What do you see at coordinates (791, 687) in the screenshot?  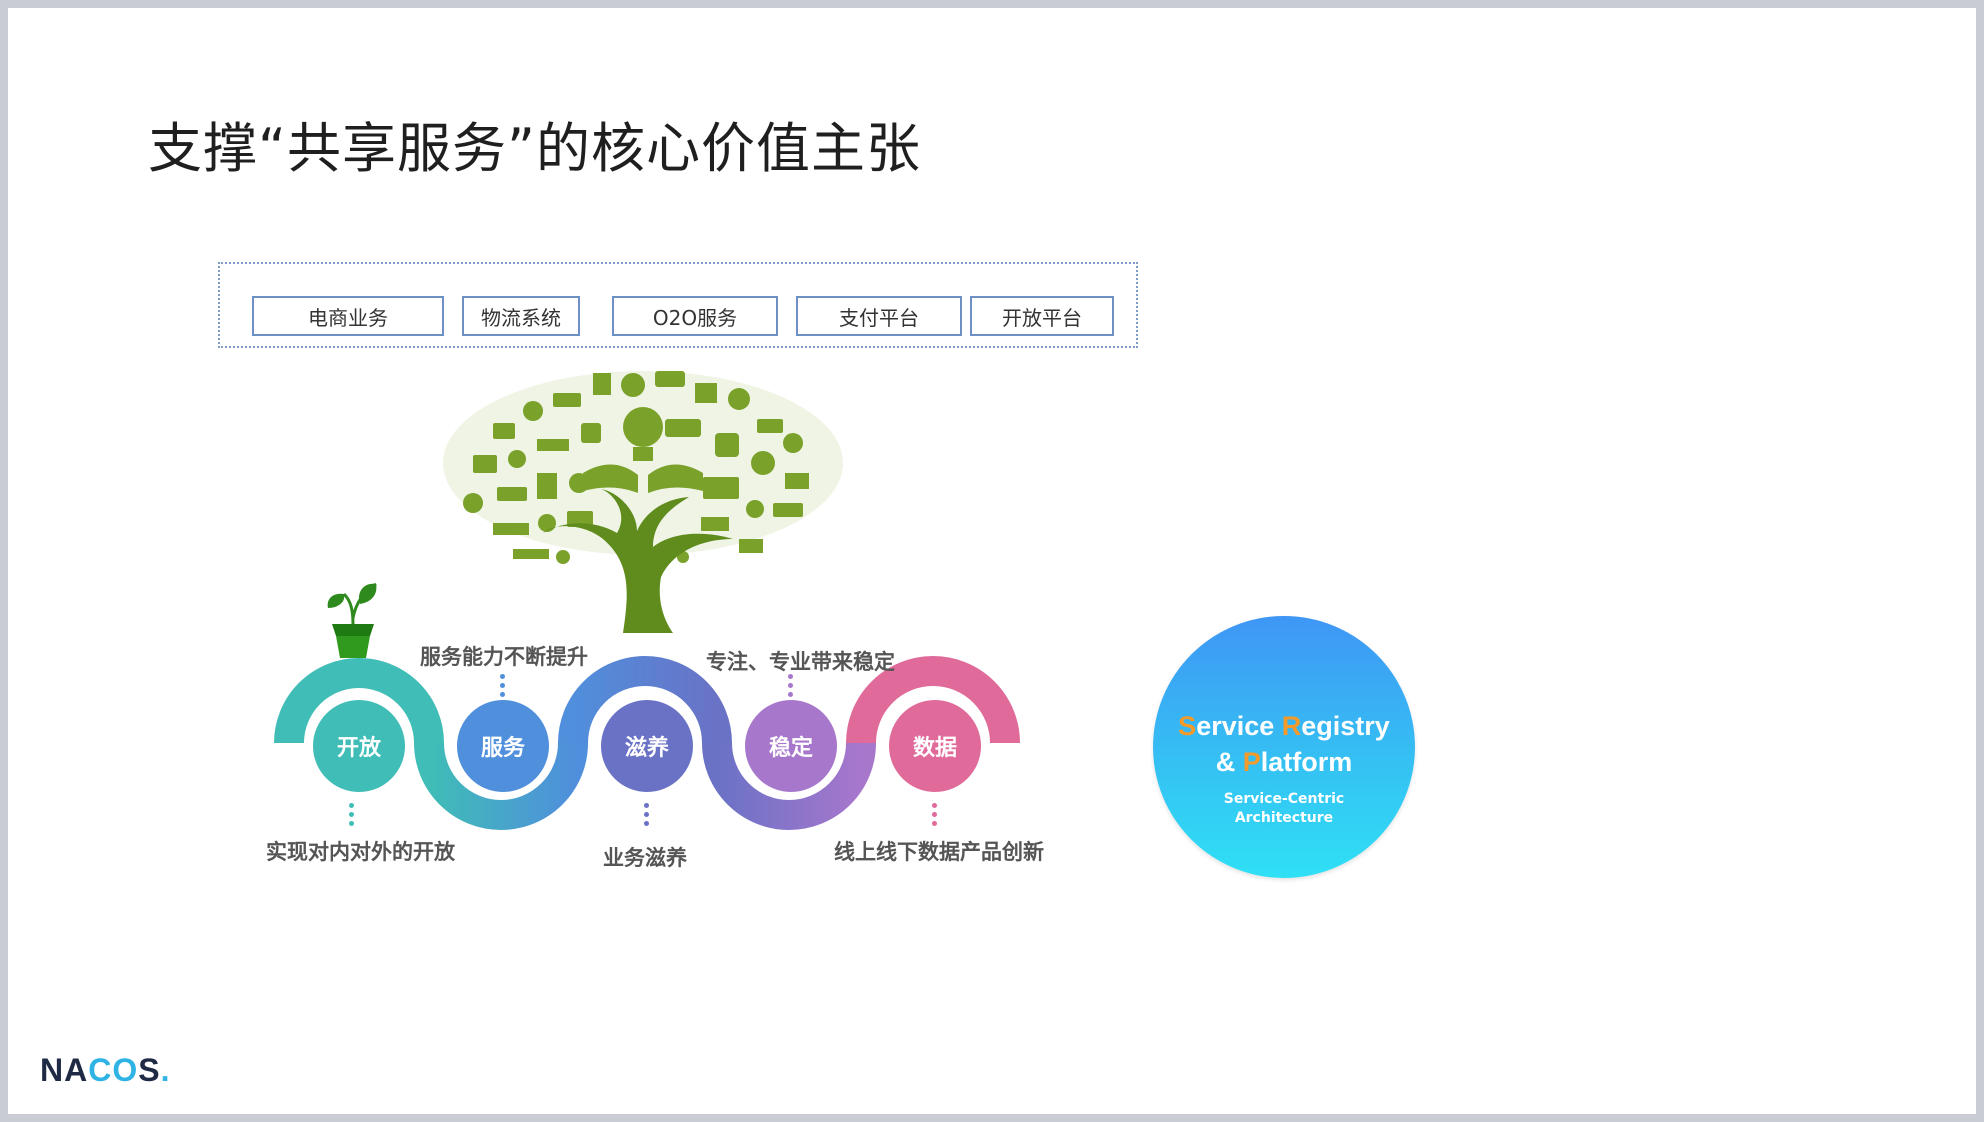 I see `connector-stable` at bounding box center [791, 687].